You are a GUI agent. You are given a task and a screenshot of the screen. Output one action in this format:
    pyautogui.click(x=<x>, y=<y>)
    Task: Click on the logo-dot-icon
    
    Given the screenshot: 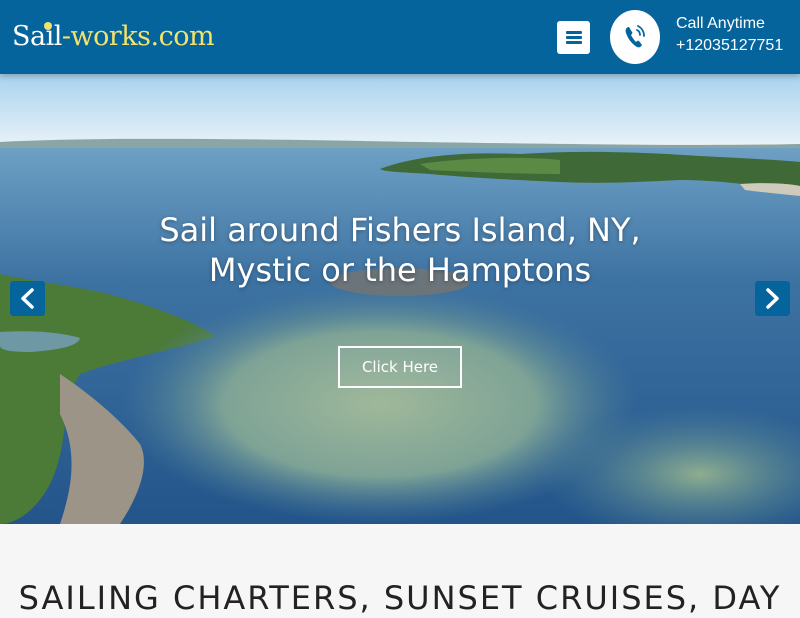 What is the action you would take?
    pyautogui.click(x=48, y=26)
    